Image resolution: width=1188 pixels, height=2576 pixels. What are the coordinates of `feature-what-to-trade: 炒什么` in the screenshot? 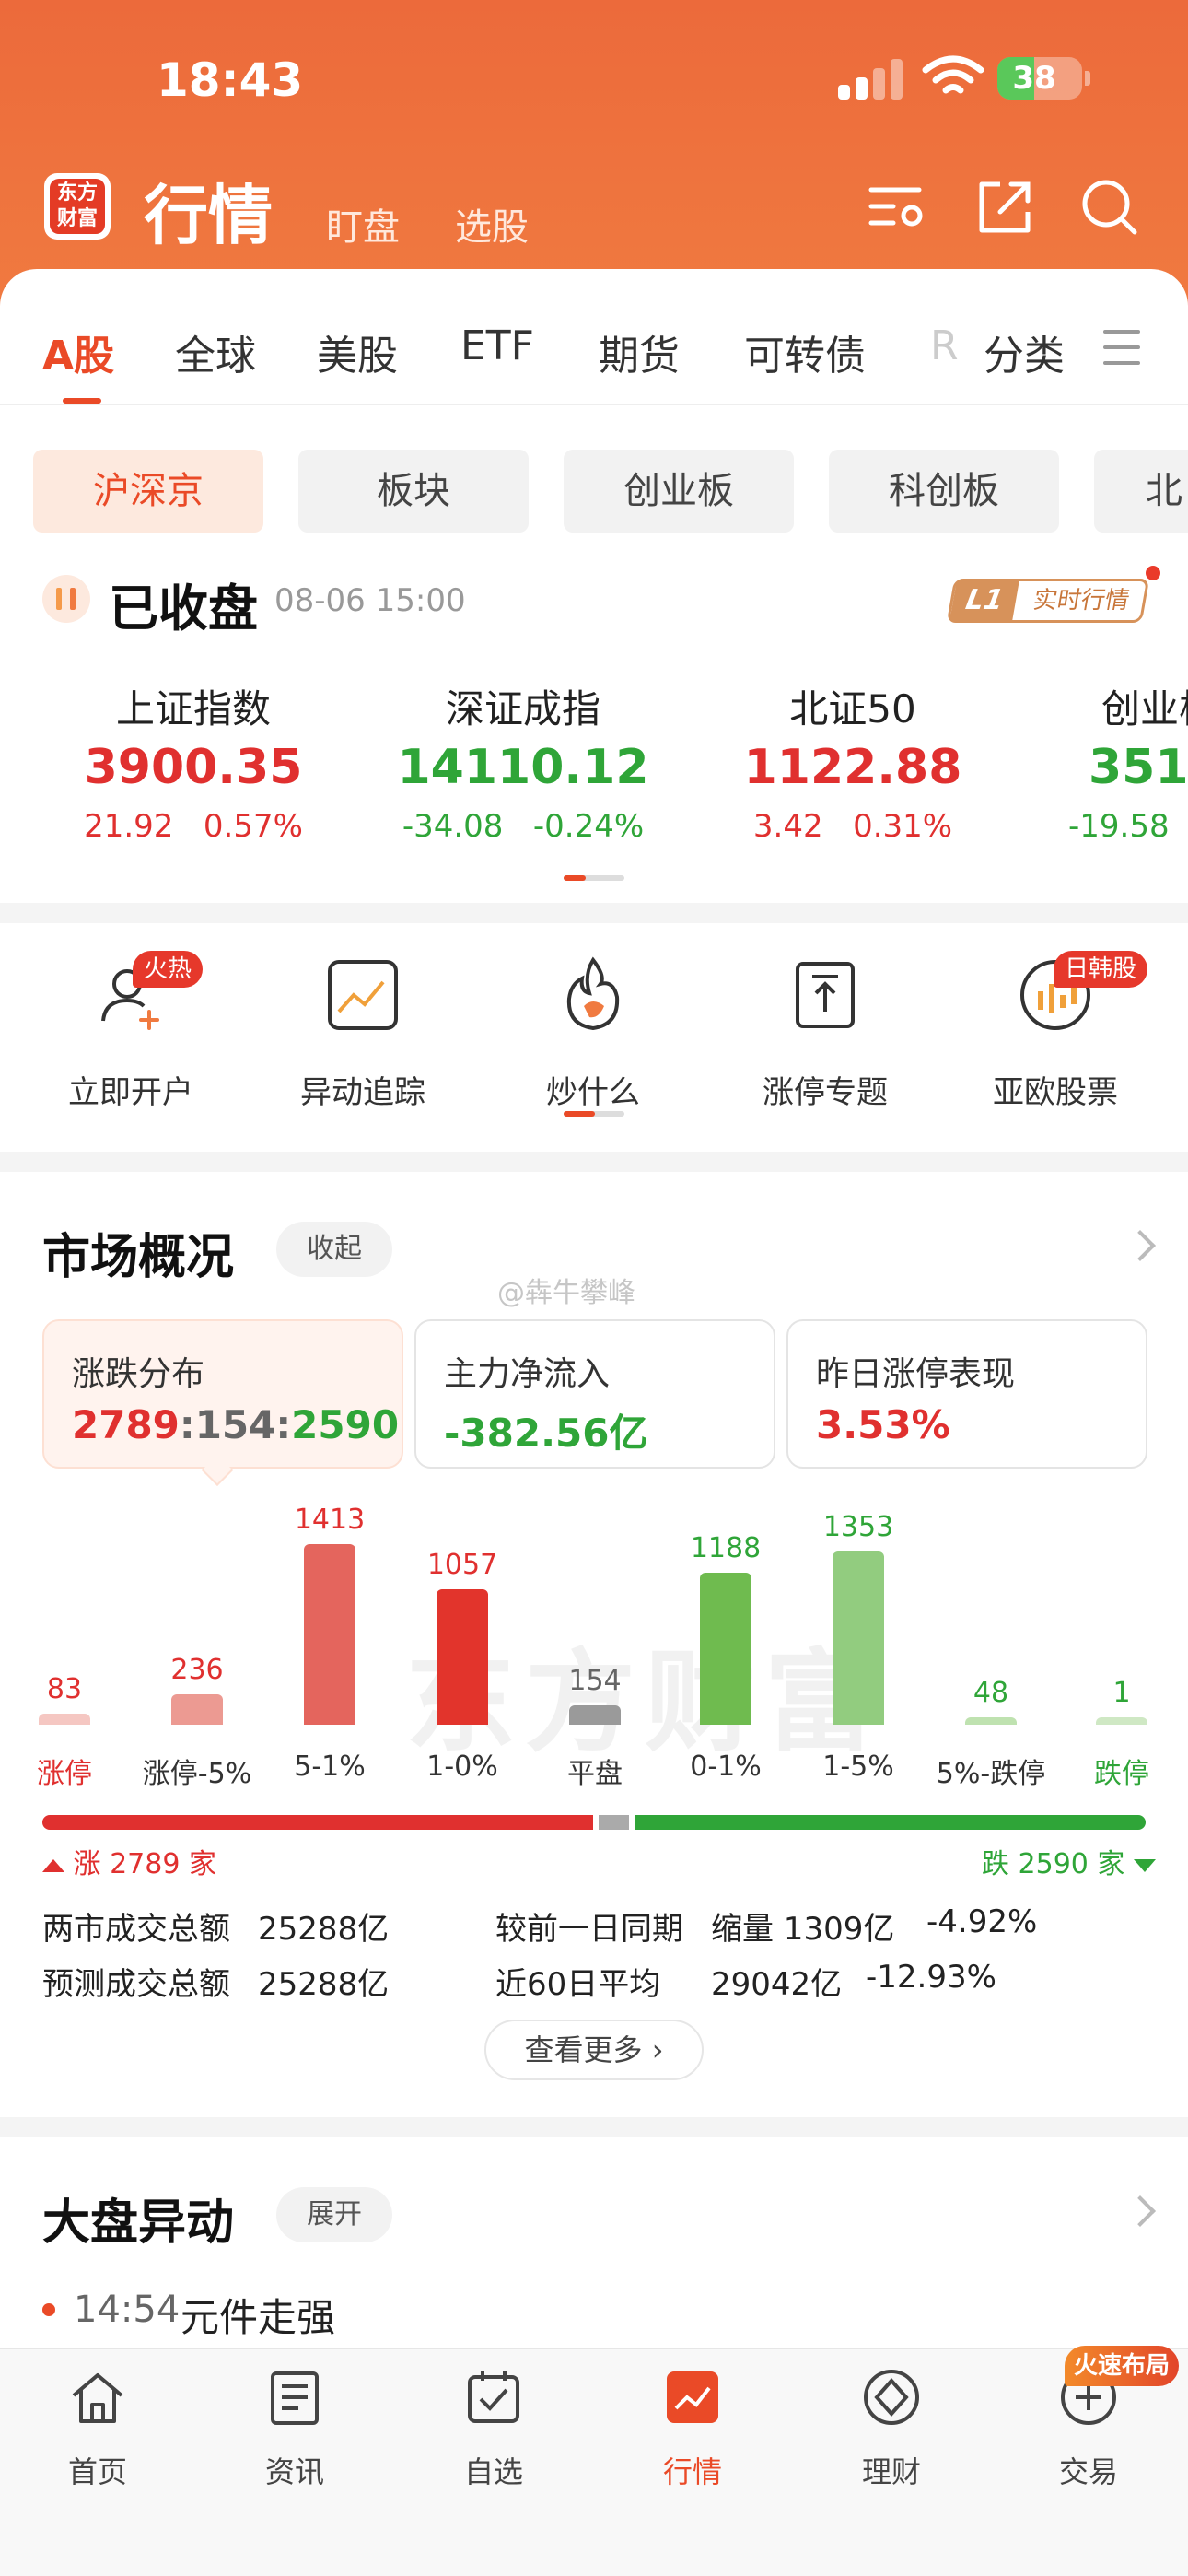 It's located at (593, 1033).